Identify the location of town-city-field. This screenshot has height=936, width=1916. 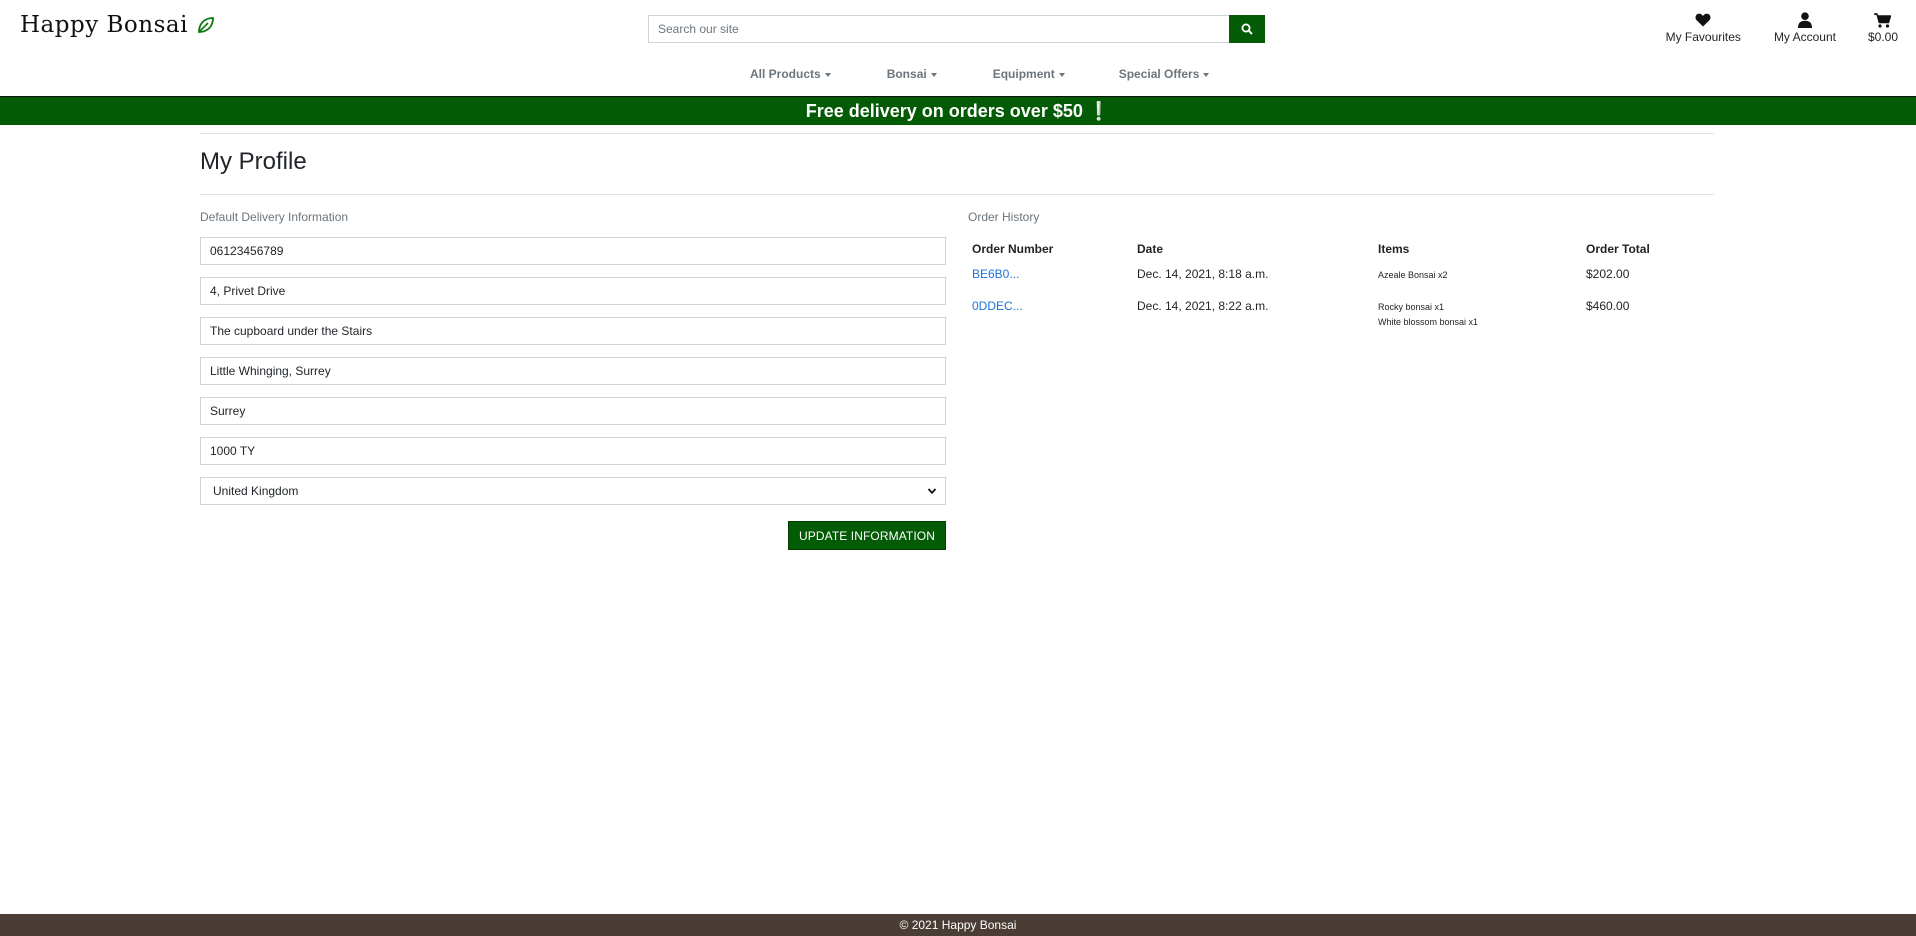
(573, 371).